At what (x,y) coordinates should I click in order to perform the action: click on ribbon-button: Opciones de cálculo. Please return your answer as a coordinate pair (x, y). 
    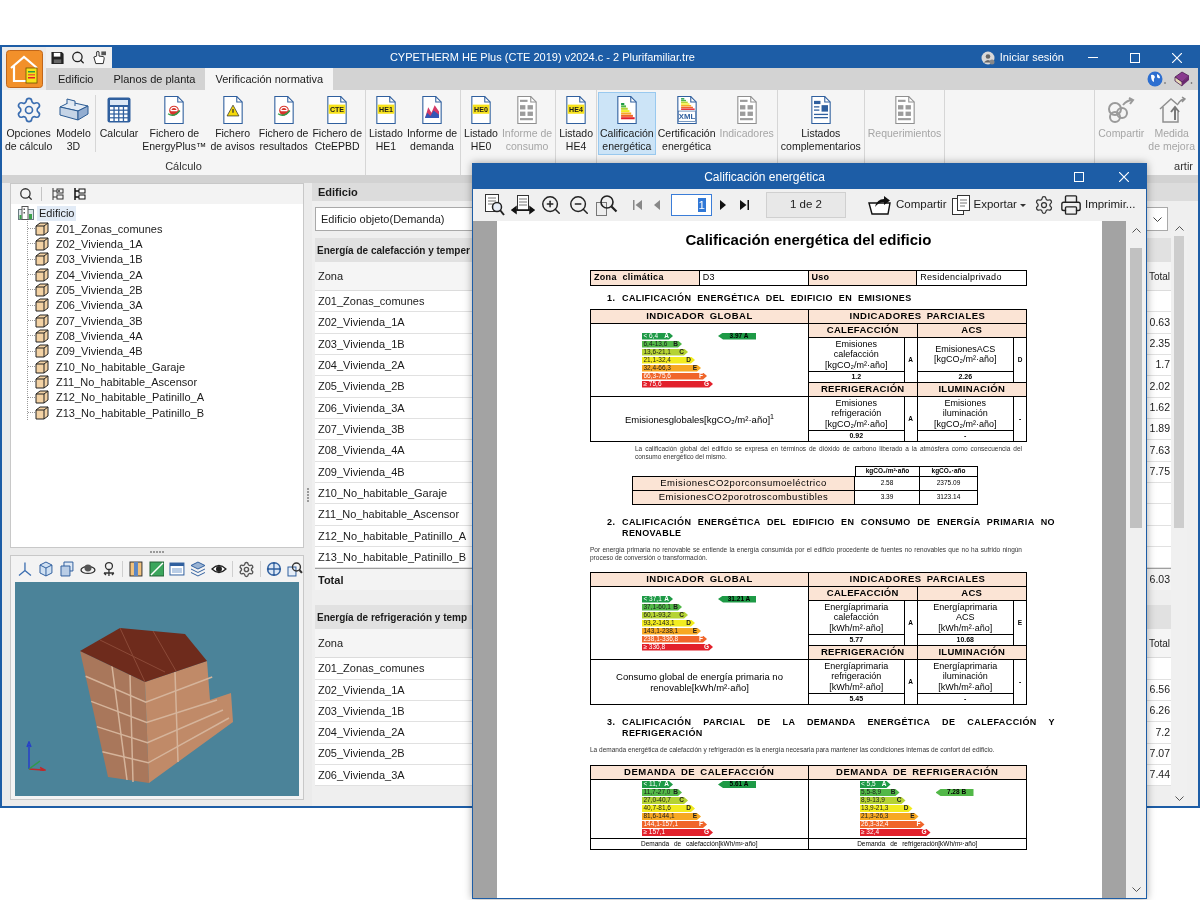
    Looking at the image, I should click on (29, 123).